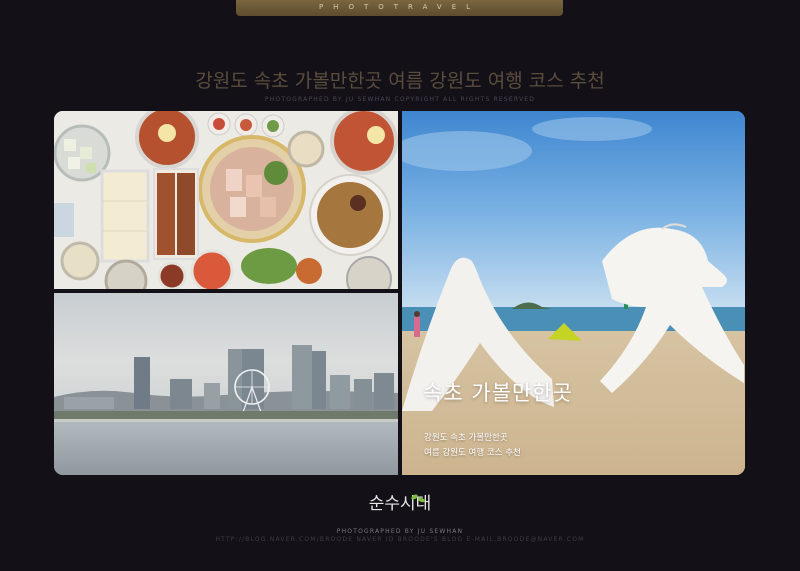 This screenshot has height=571, width=800. What do you see at coordinates (400, 531) in the screenshot?
I see `footer-credit: PHOTOGRAPHED BY JU SEWHAN` at bounding box center [400, 531].